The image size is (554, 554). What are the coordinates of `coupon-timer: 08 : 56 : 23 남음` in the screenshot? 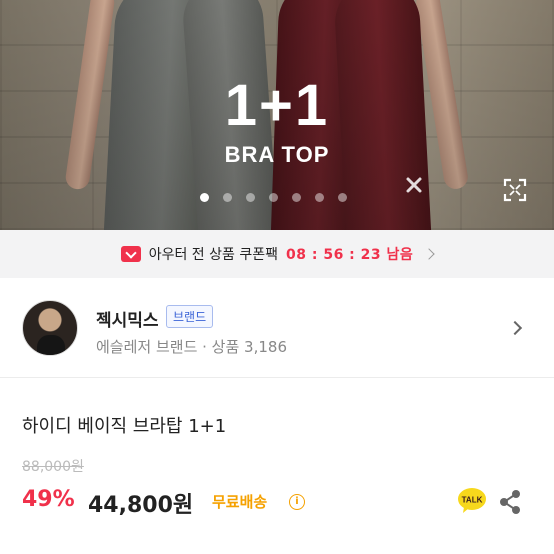 It's located at (350, 255).